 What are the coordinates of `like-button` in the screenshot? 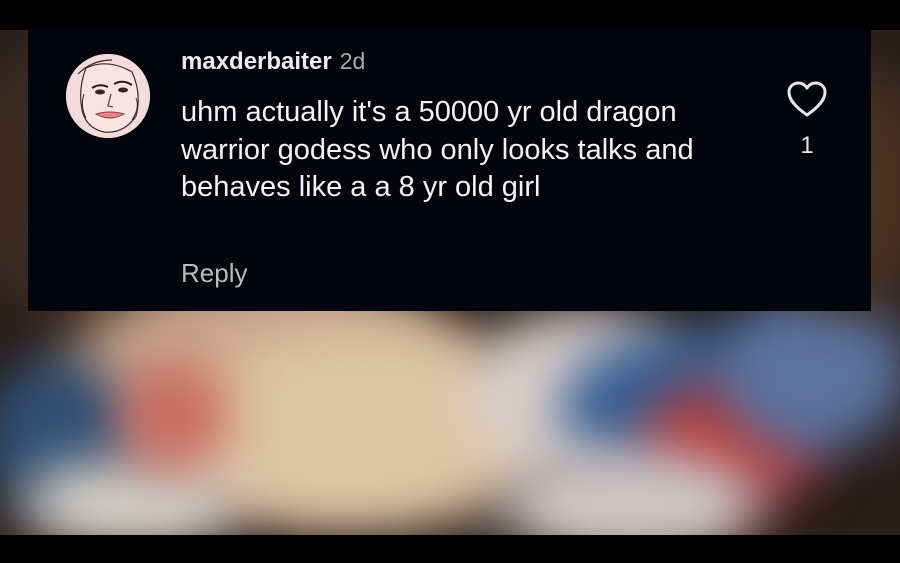 It's located at (807, 100).